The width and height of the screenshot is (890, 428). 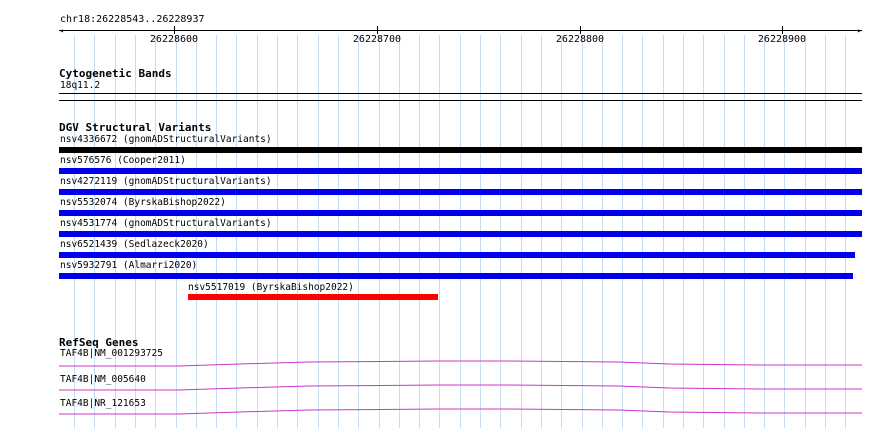 What do you see at coordinates (460, 100) in the screenshot?
I see `cytoband-band-line-bottom` at bounding box center [460, 100].